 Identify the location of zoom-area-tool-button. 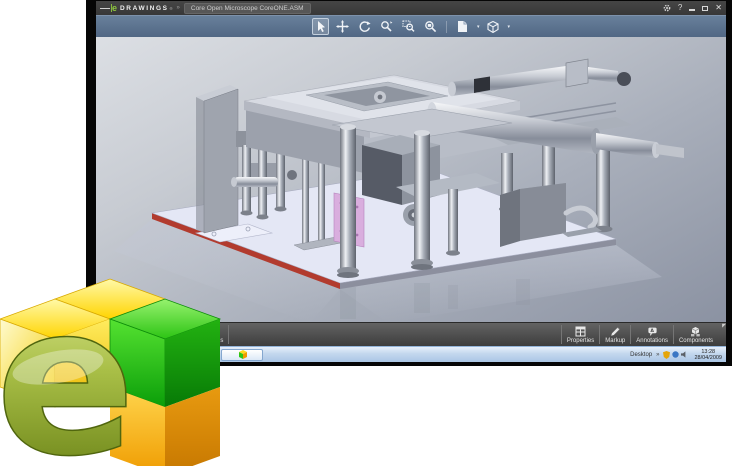
(408, 26).